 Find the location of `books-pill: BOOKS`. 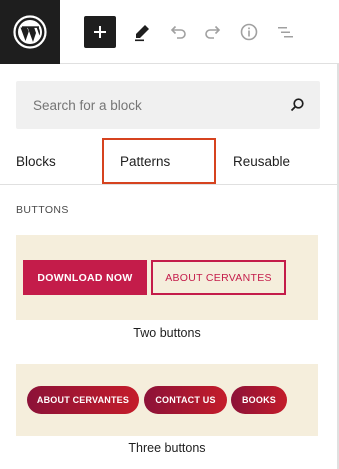

books-pill: BOOKS is located at coordinates (259, 400).